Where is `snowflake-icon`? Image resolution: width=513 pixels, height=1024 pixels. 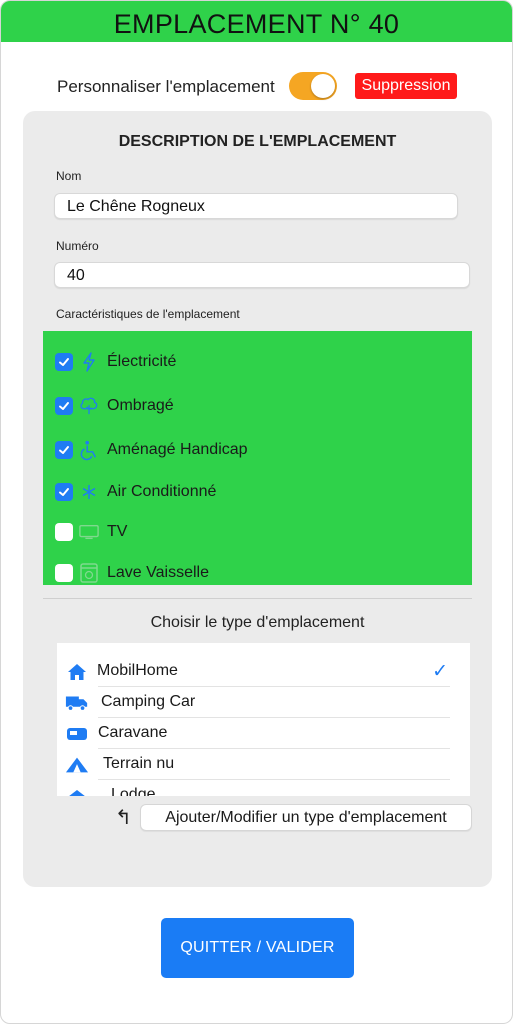 snowflake-icon is located at coordinates (89, 492).